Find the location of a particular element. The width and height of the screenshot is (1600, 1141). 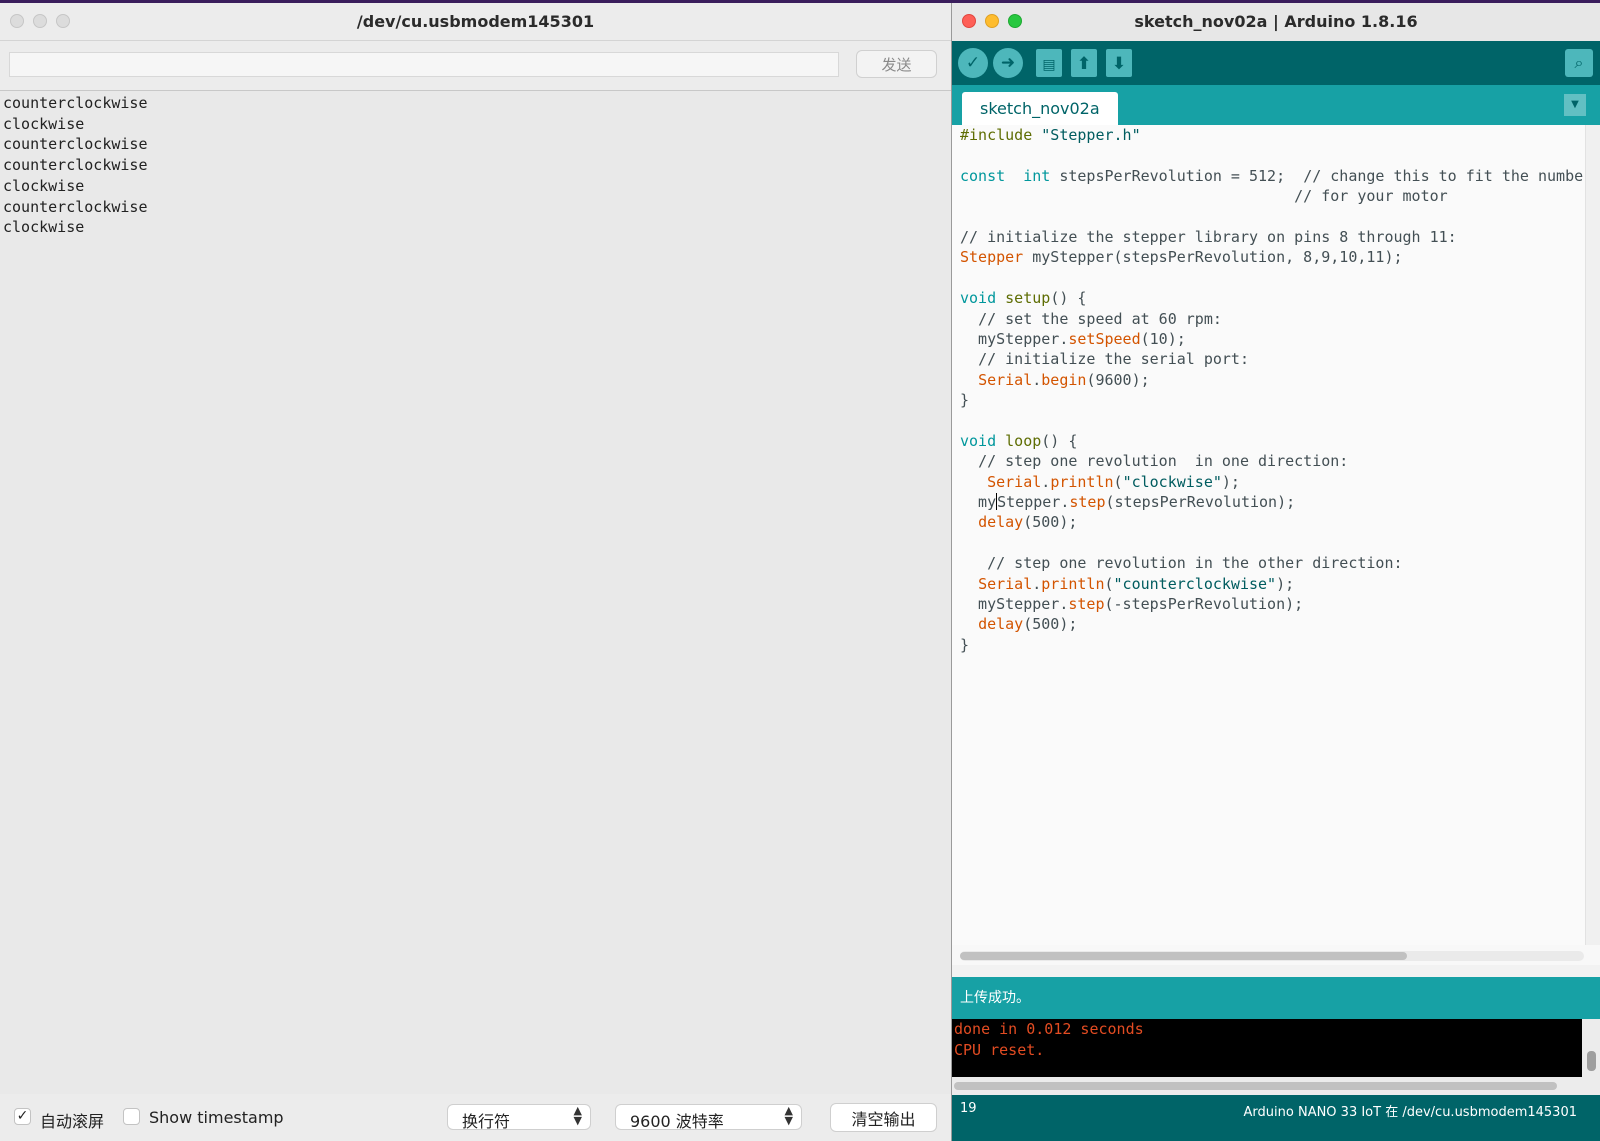

code-token: setup is located at coordinates (1028, 298).